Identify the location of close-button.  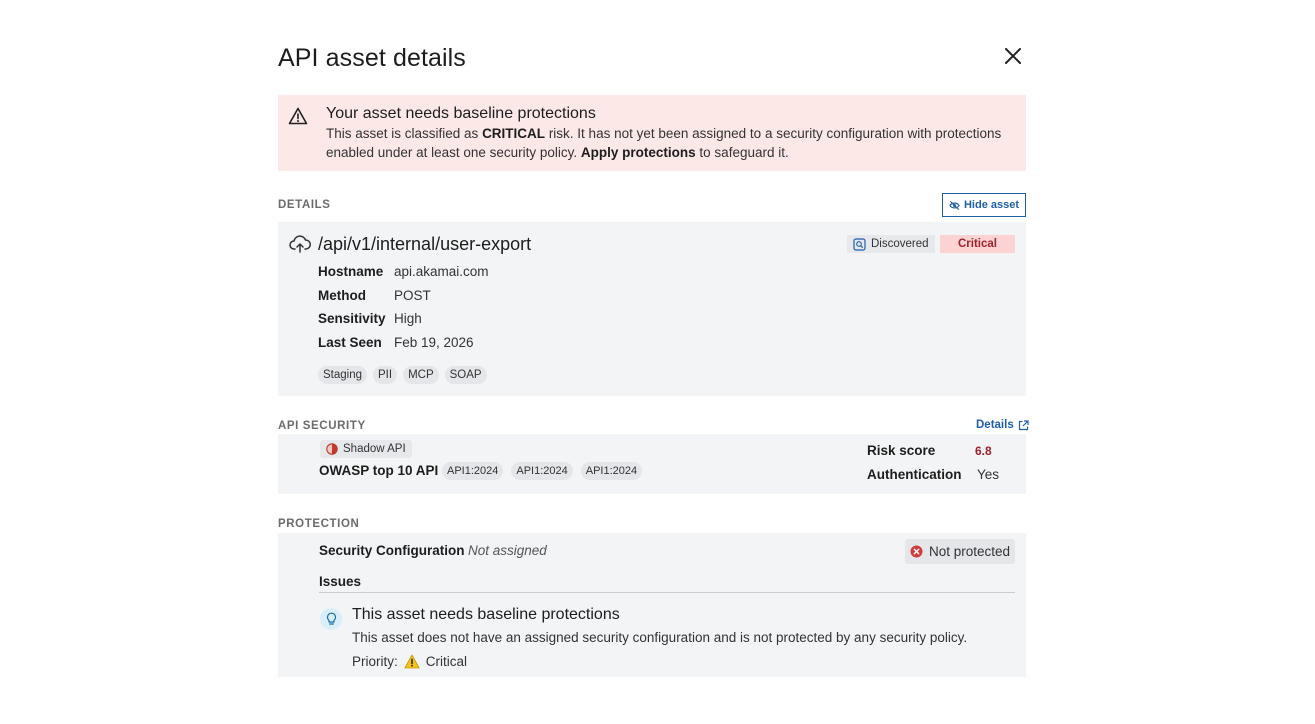
(1013, 56).